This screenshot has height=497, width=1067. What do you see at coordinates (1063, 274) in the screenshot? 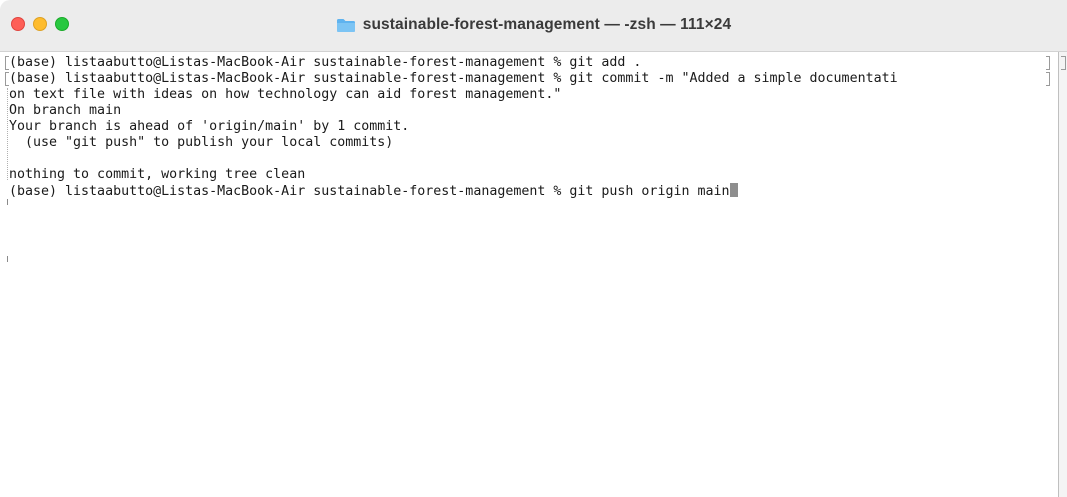
I see `scroll-gutter` at bounding box center [1063, 274].